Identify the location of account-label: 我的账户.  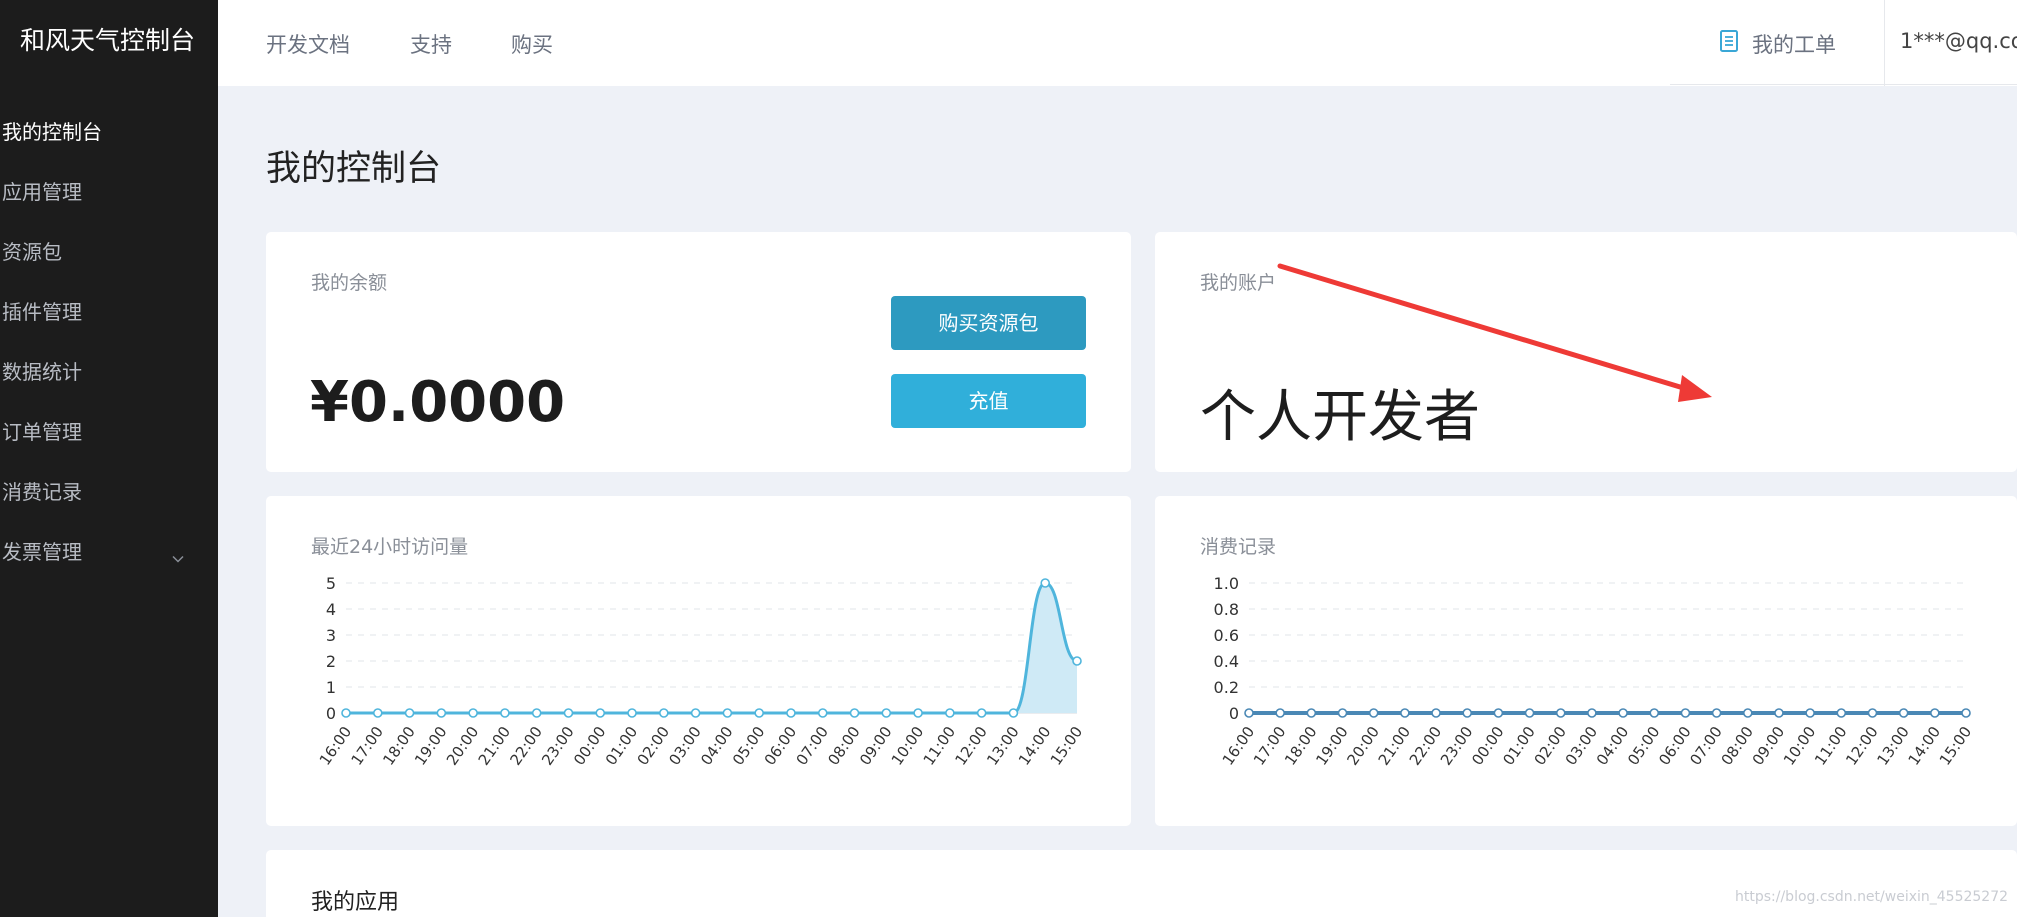
(1238, 283).